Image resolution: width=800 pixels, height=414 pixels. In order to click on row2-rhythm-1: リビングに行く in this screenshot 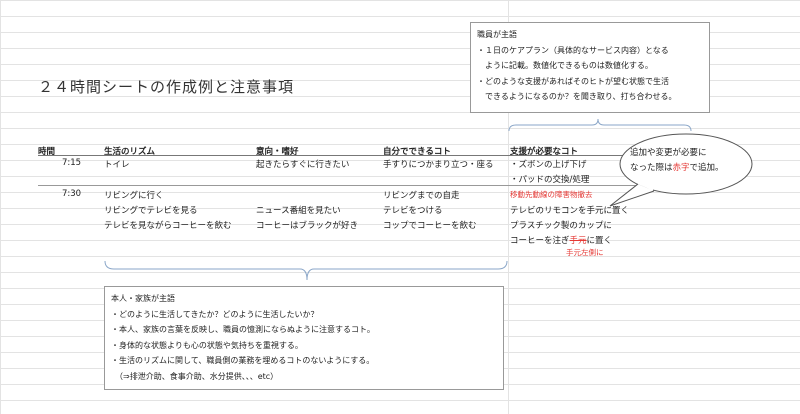, I will do `click(134, 196)`.